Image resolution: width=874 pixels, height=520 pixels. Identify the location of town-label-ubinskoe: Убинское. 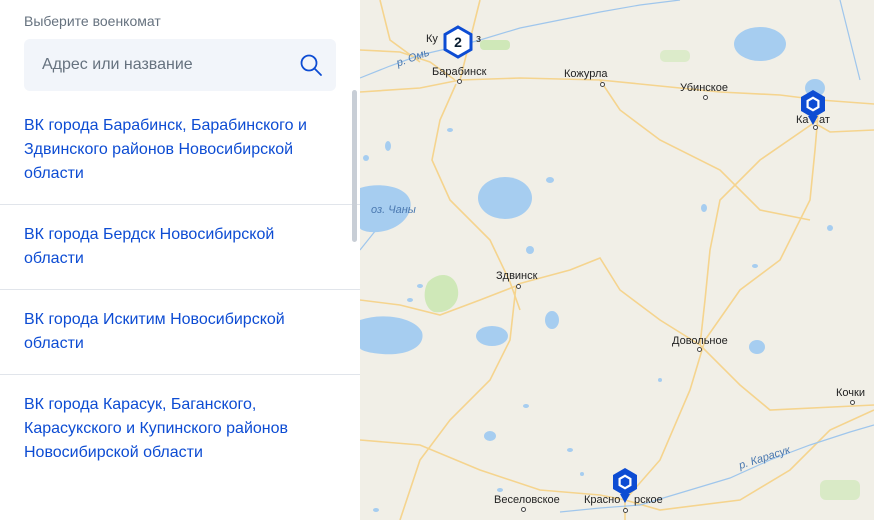
(704, 88).